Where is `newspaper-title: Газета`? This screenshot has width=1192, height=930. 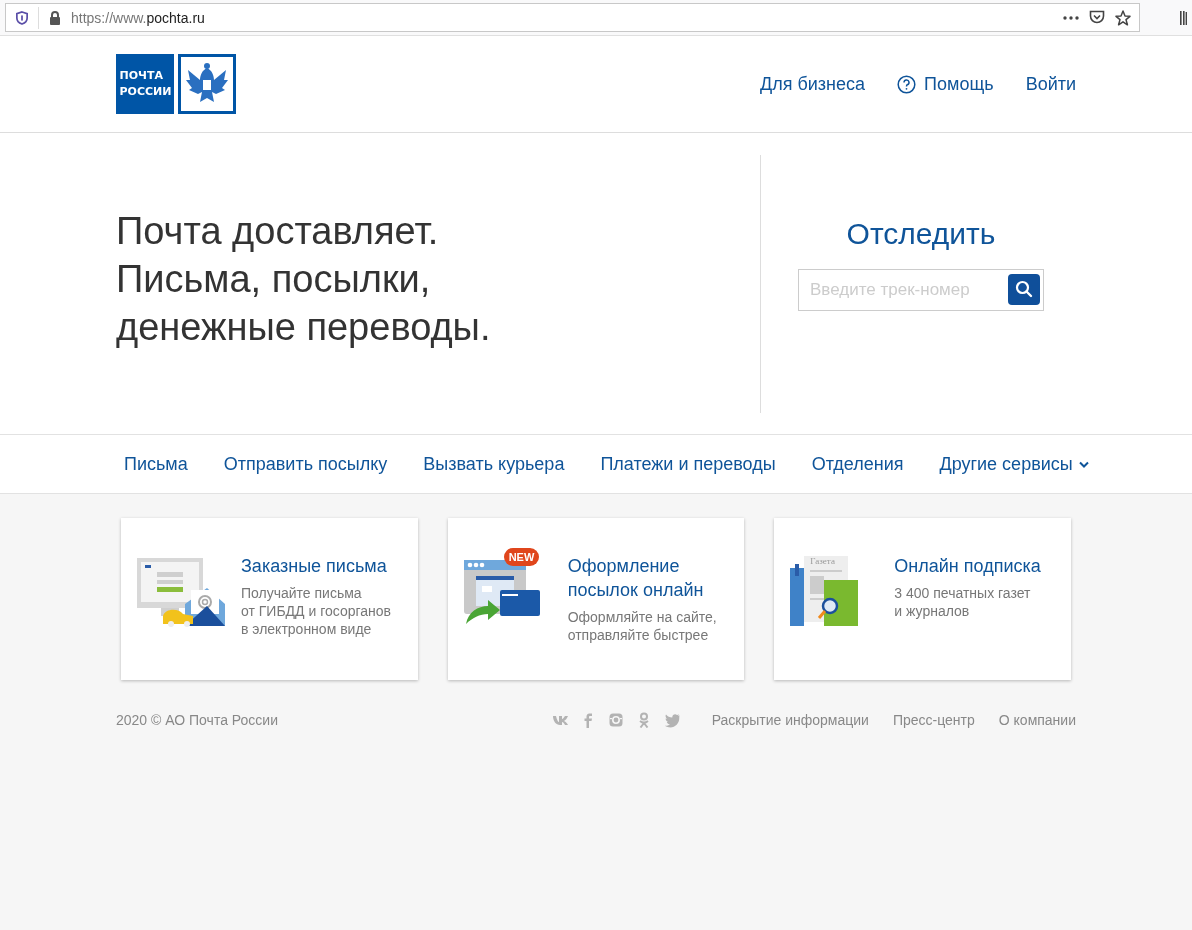 newspaper-title: Газета is located at coordinates (822, 561).